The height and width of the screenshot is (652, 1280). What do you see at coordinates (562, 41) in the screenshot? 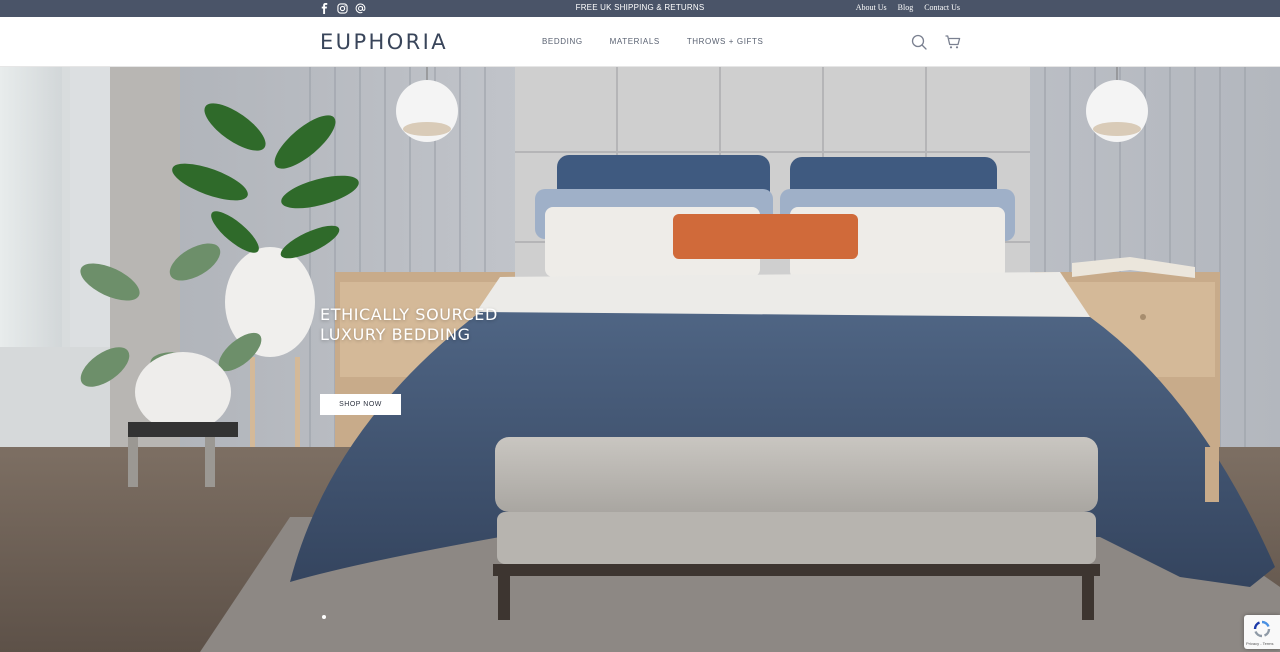
I see `nav-bedding: BEDDING` at bounding box center [562, 41].